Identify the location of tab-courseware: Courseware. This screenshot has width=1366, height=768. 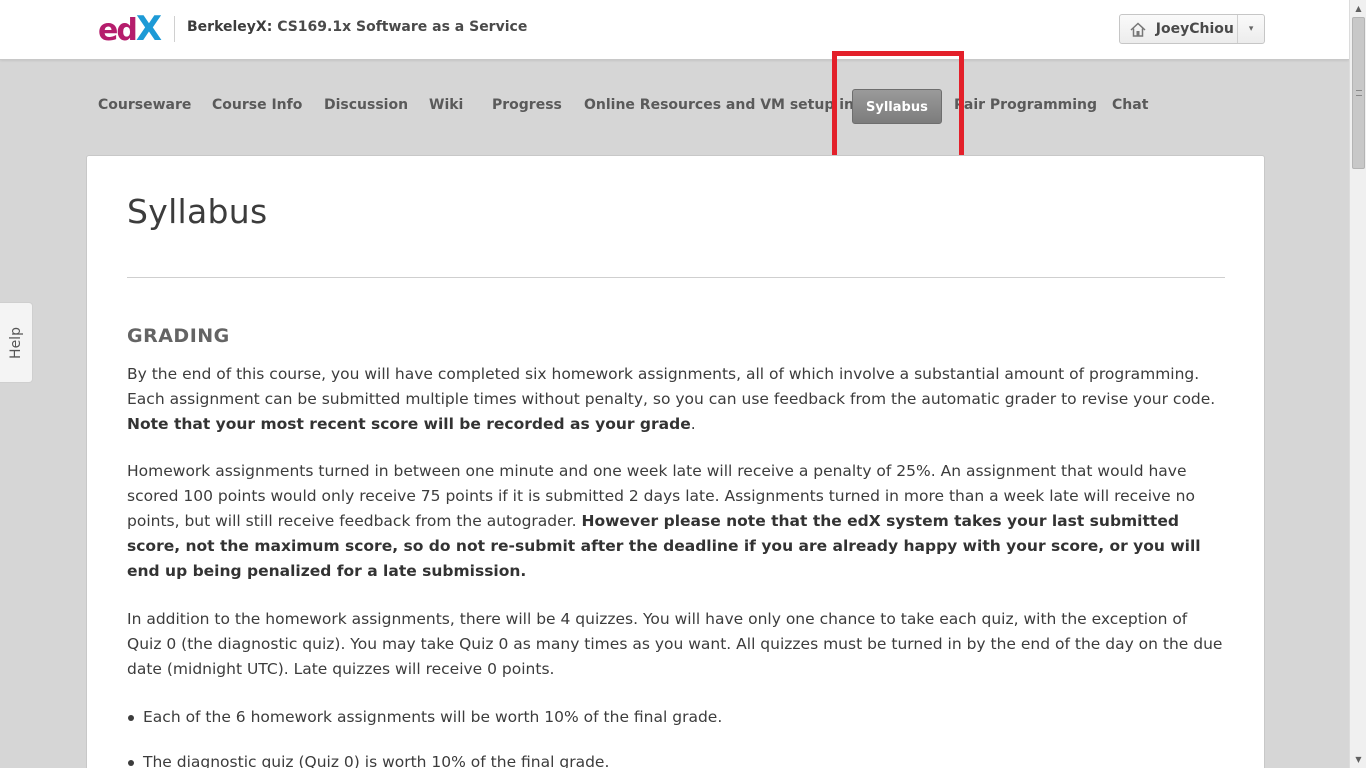
(144, 105).